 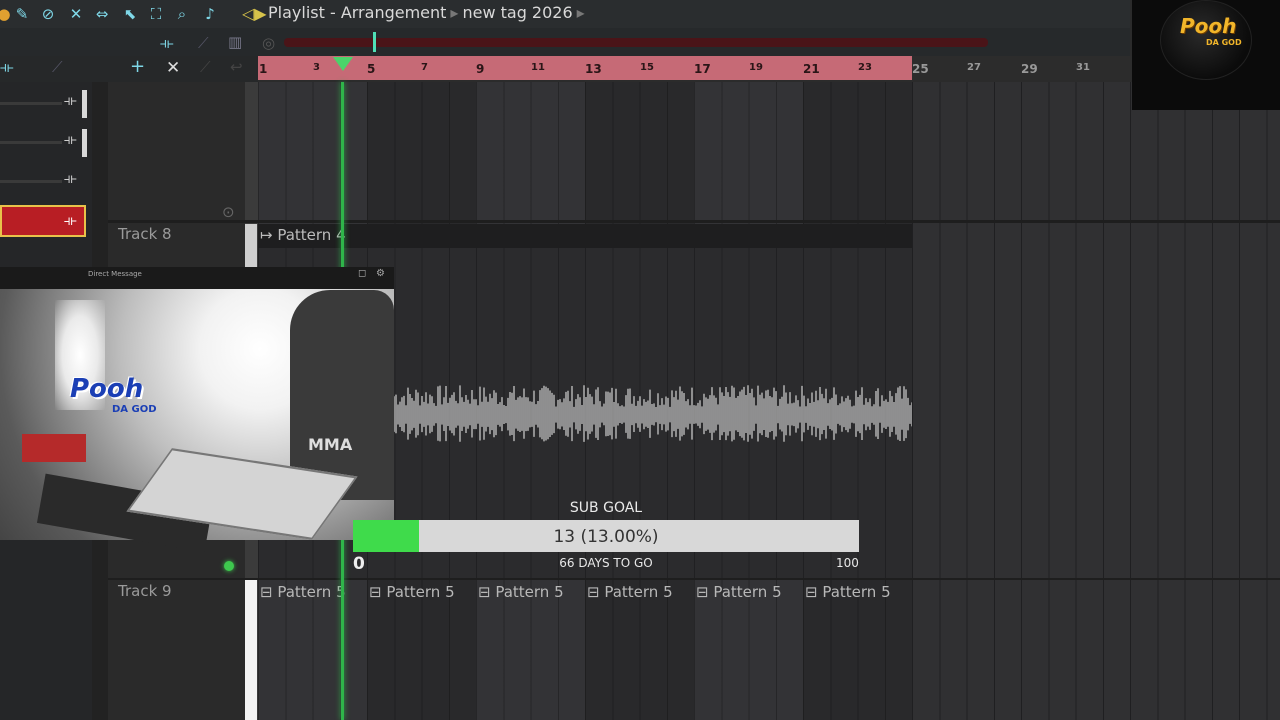 What do you see at coordinates (424, 67) in the screenshot?
I see `ruler-tick: 7` at bounding box center [424, 67].